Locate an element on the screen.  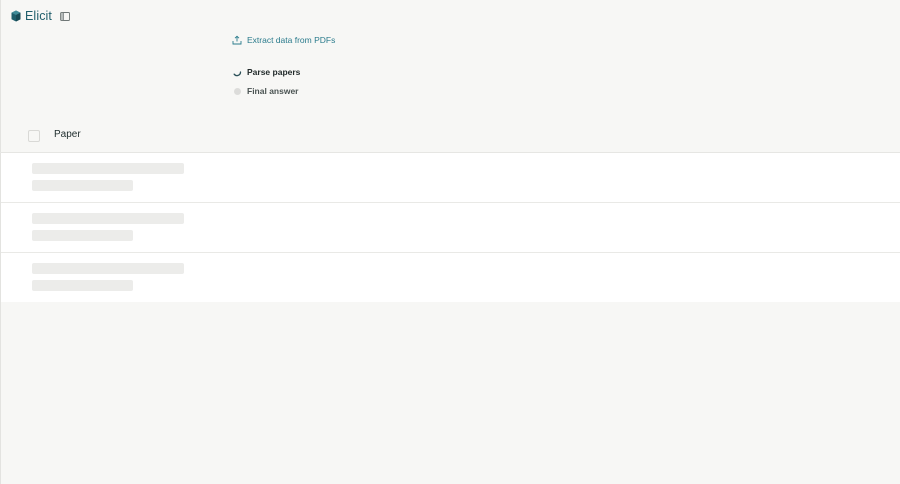
step-extract-label: Extract data from PDFs is located at coordinates (291, 40).